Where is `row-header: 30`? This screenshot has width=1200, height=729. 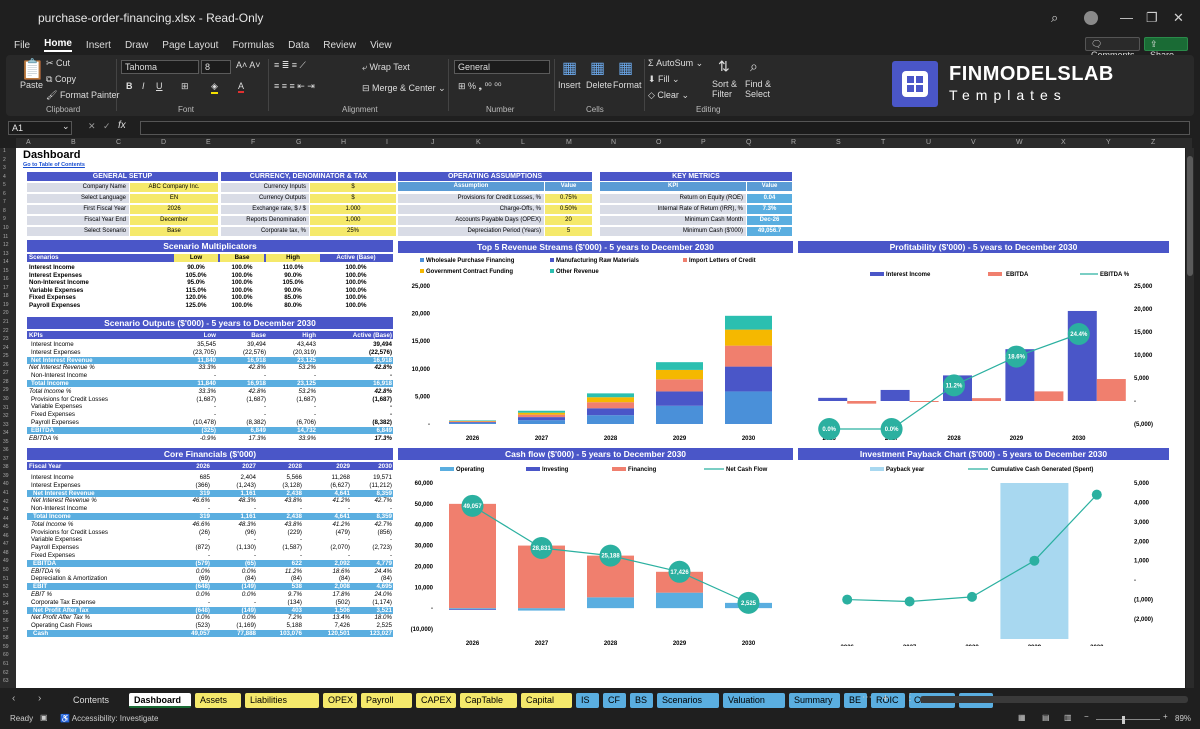
row-header: 30 is located at coordinates (6, 399).